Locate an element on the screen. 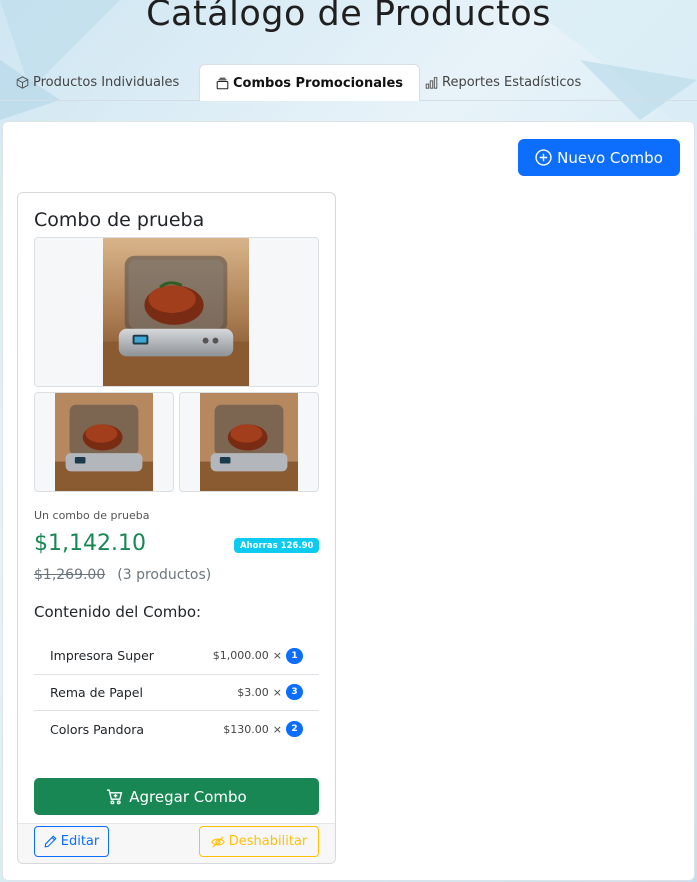 The height and width of the screenshot is (882, 697). tab-reportes-estadisticos: Reportes Estadísticos is located at coordinates (503, 82).